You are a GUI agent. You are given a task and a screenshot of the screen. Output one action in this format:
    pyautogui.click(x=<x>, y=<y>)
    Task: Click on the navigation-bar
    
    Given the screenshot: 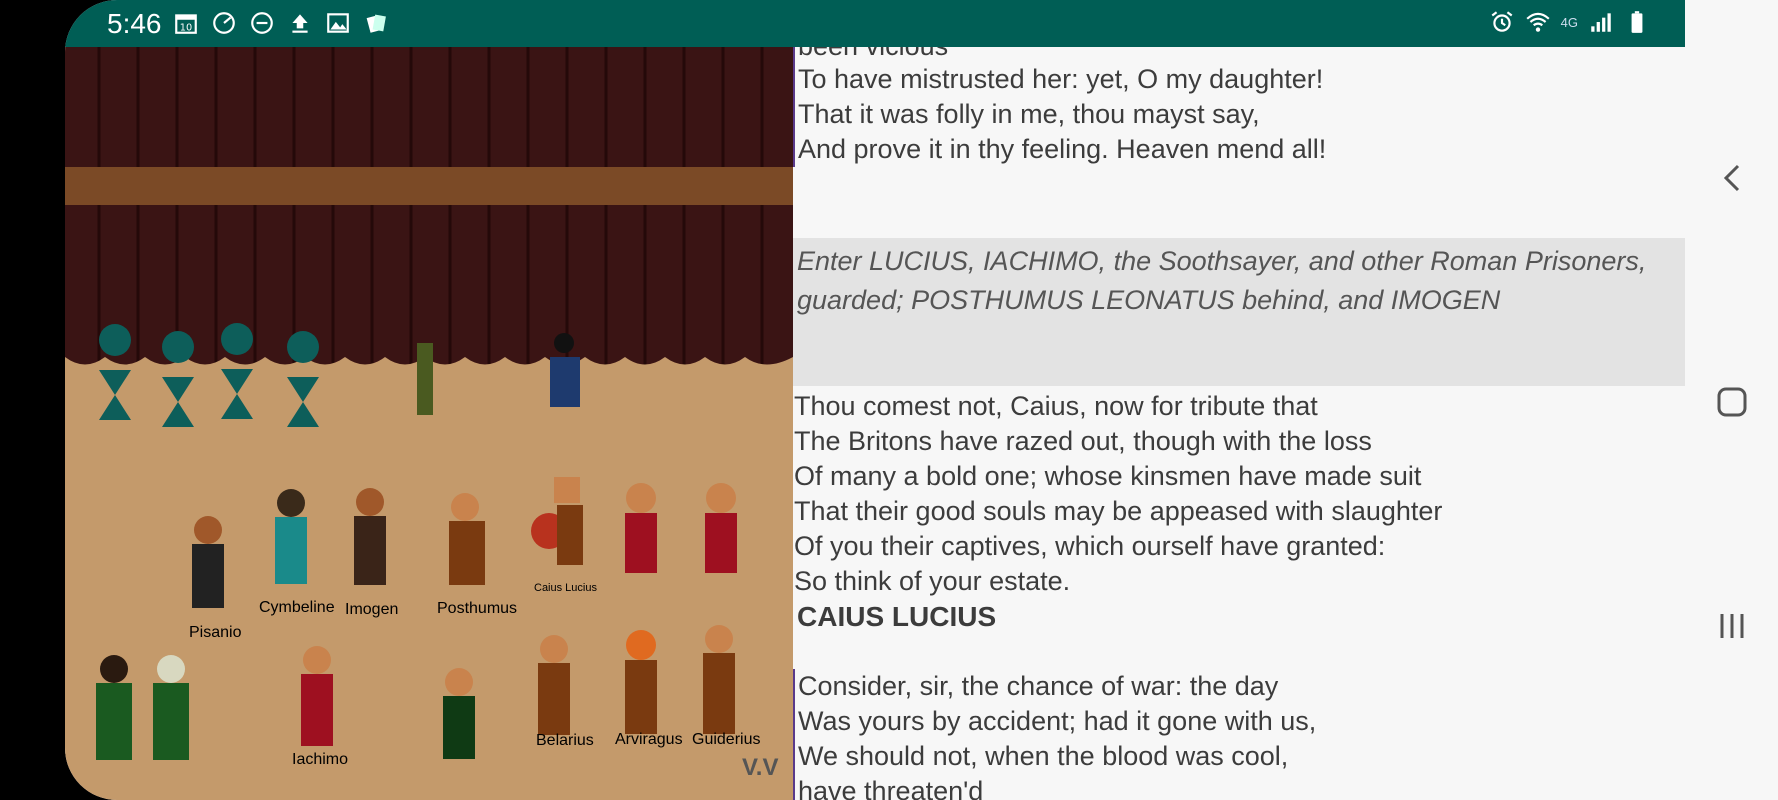 What is the action you would take?
    pyautogui.click(x=1731, y=400)
    